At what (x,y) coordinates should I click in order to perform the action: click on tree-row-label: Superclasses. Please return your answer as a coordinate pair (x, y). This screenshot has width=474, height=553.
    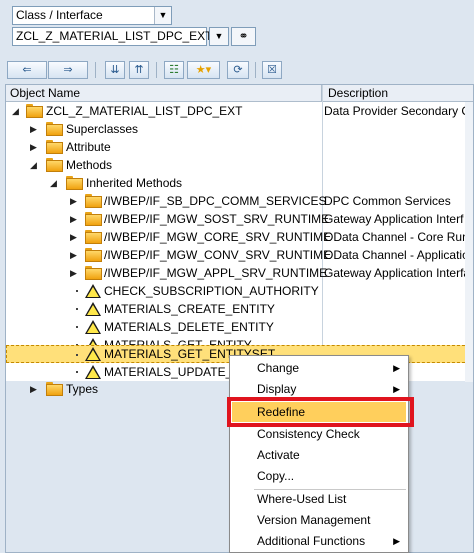
    Looking at the image, I should click on (102, 129).